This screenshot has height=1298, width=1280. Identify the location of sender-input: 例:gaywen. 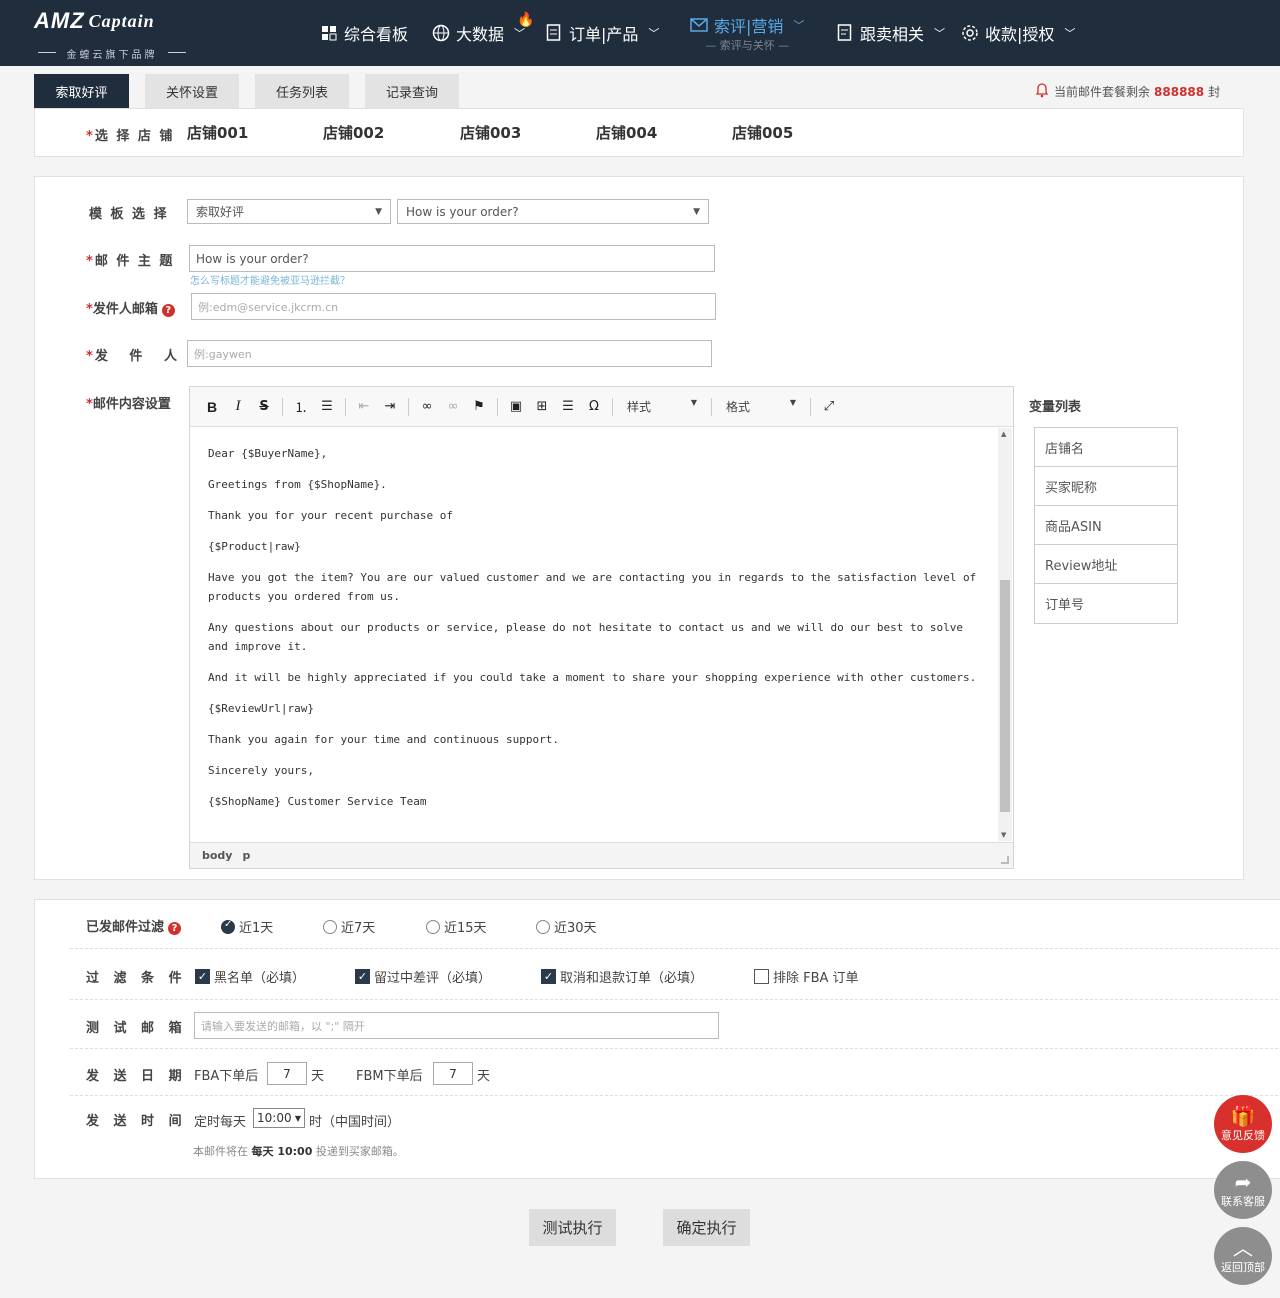
(449, 353).